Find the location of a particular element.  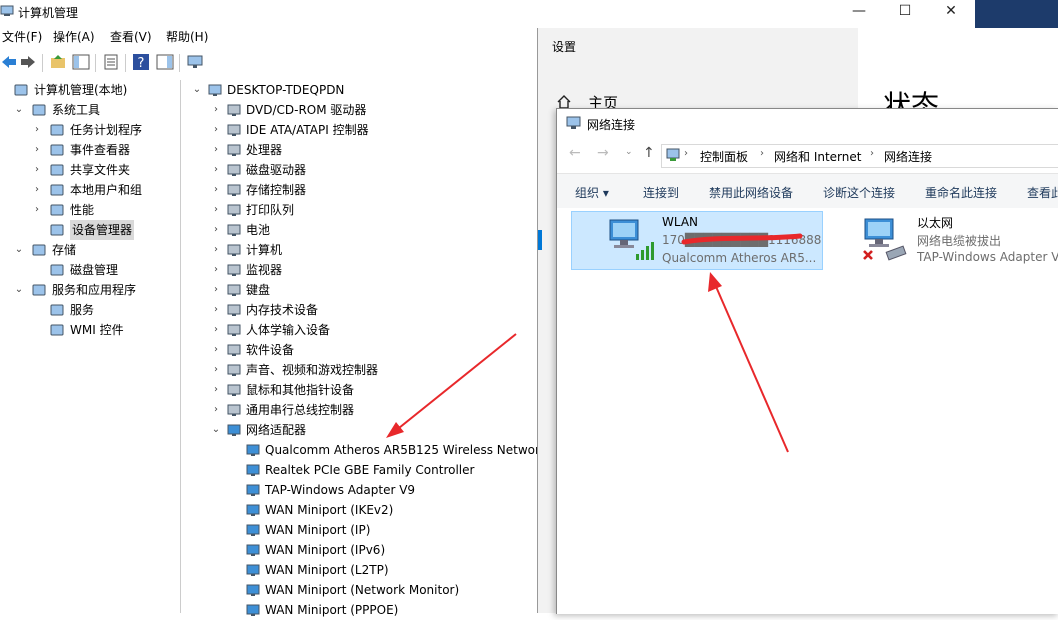

device-category: › 打印队列 is located at coordinates (362, 210).